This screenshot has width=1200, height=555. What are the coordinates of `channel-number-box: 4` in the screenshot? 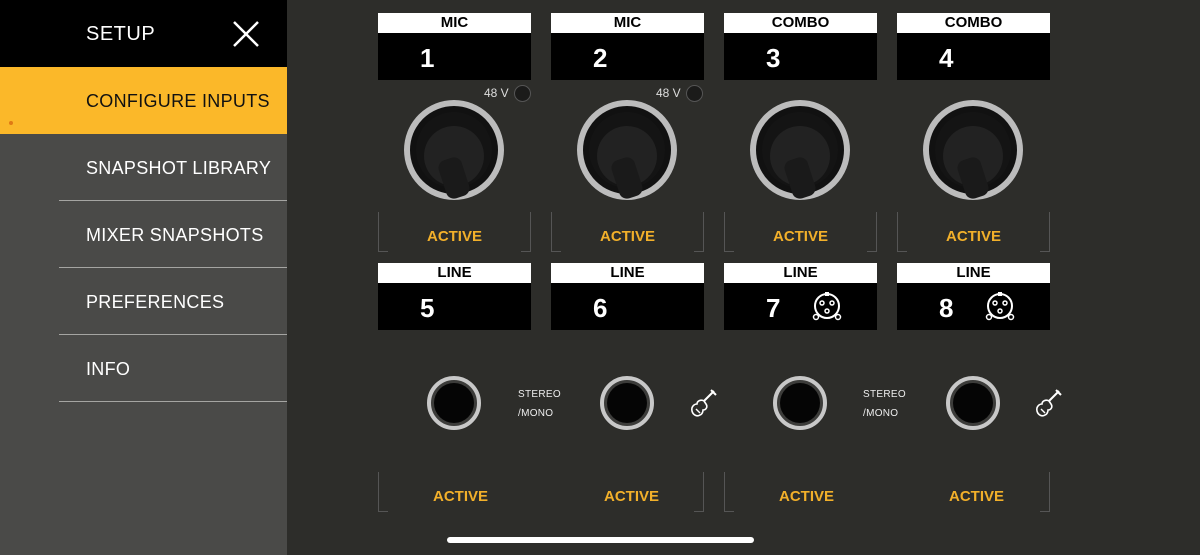 It's located at (973, 56).